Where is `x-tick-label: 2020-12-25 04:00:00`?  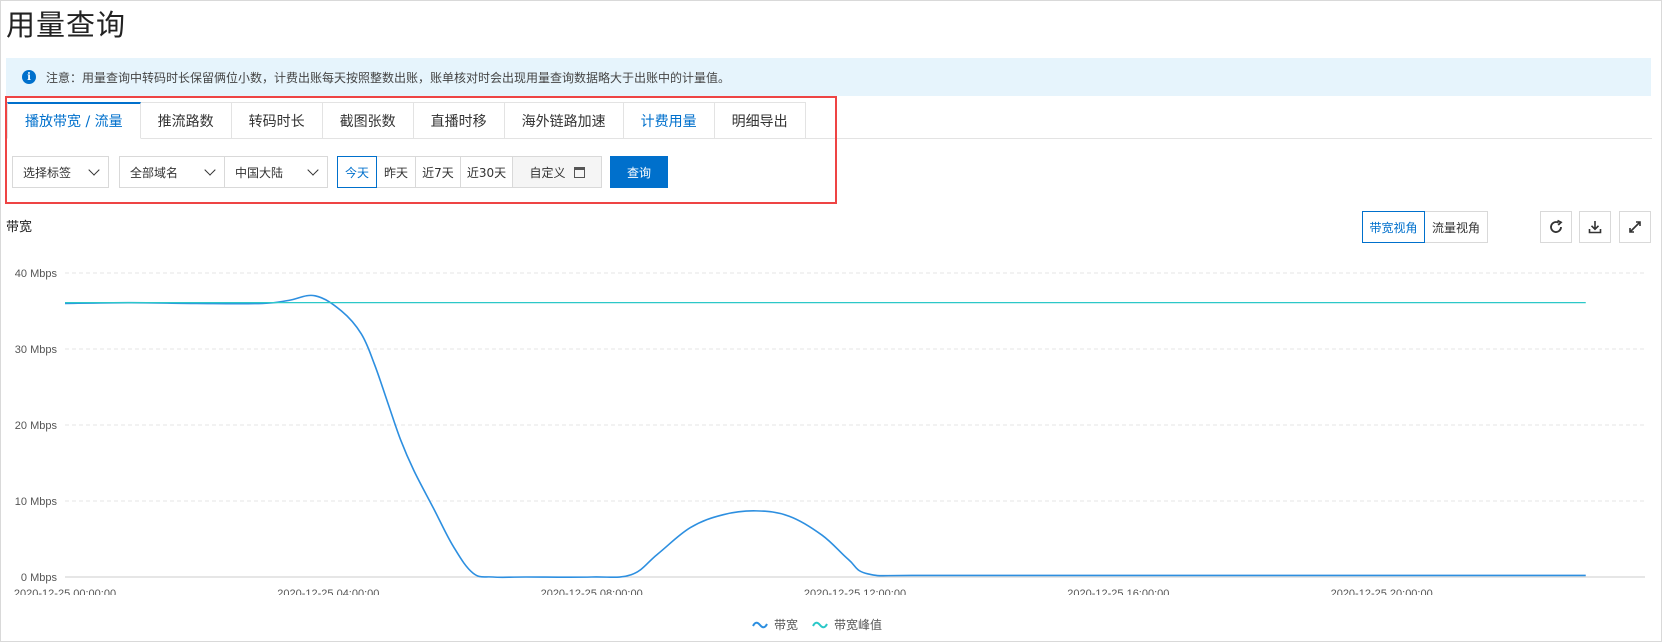
x-tick-label: 2020-12-25 04:00:00 is located at coordinates (328, 591).